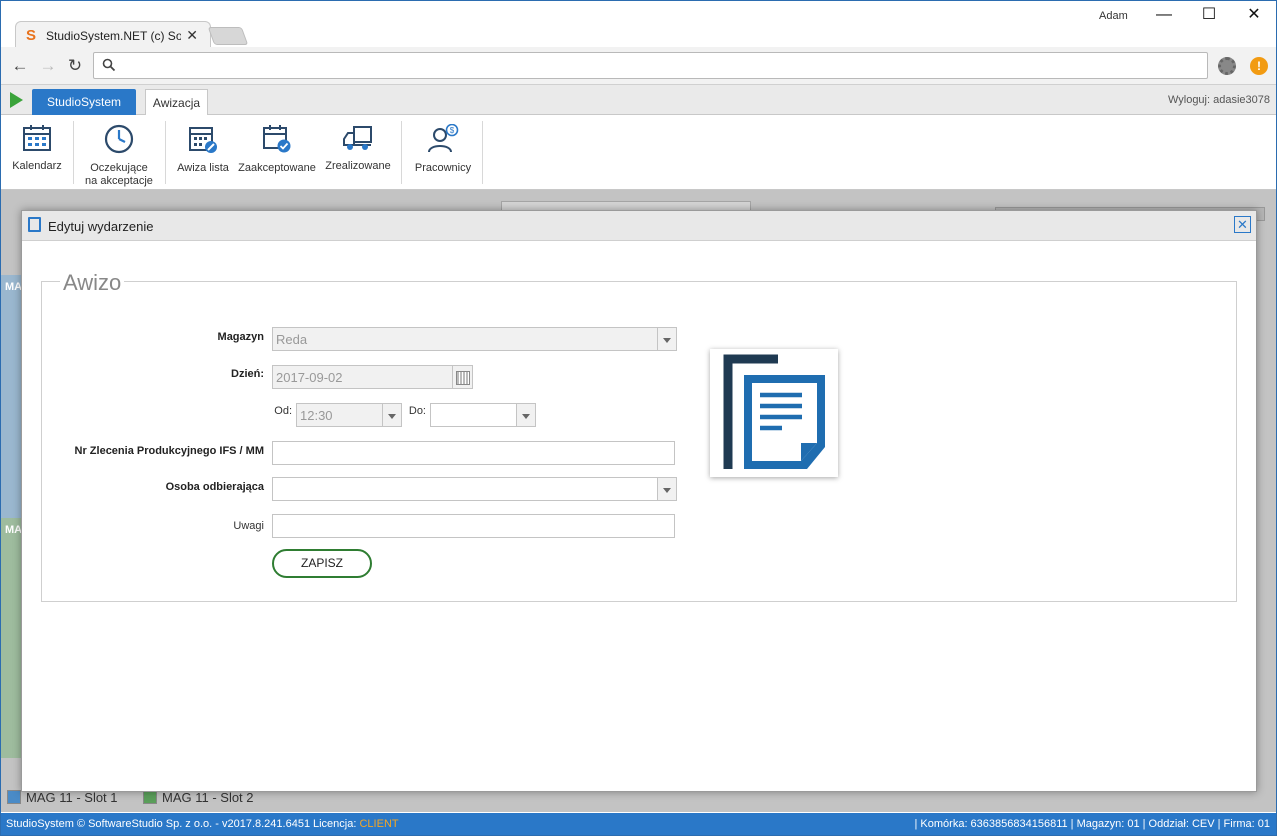  What do you see at coordinates (462, 377) in the screenshot?
I see `calendar-picker-icon` at bounding box center [462, 377].